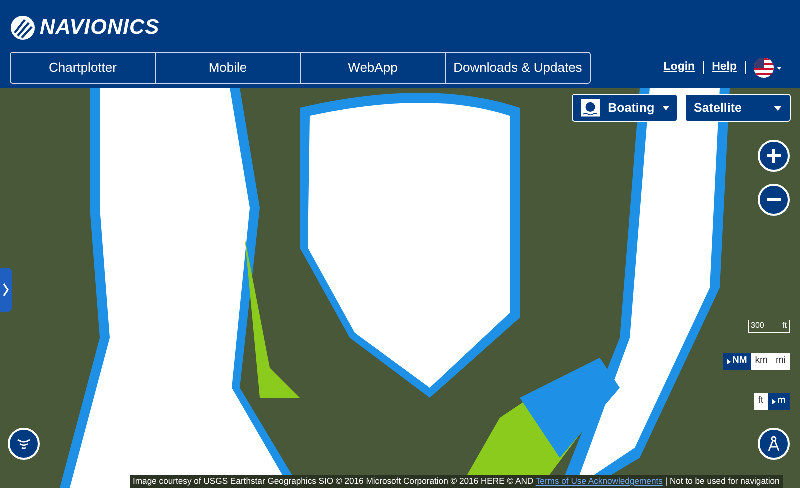 The height and width of the screenshot is (488, 800). What do you see at coordinates (774, 444) in the screenshot?
I see `compass-divider-icon` at bounding box center [774, 444].